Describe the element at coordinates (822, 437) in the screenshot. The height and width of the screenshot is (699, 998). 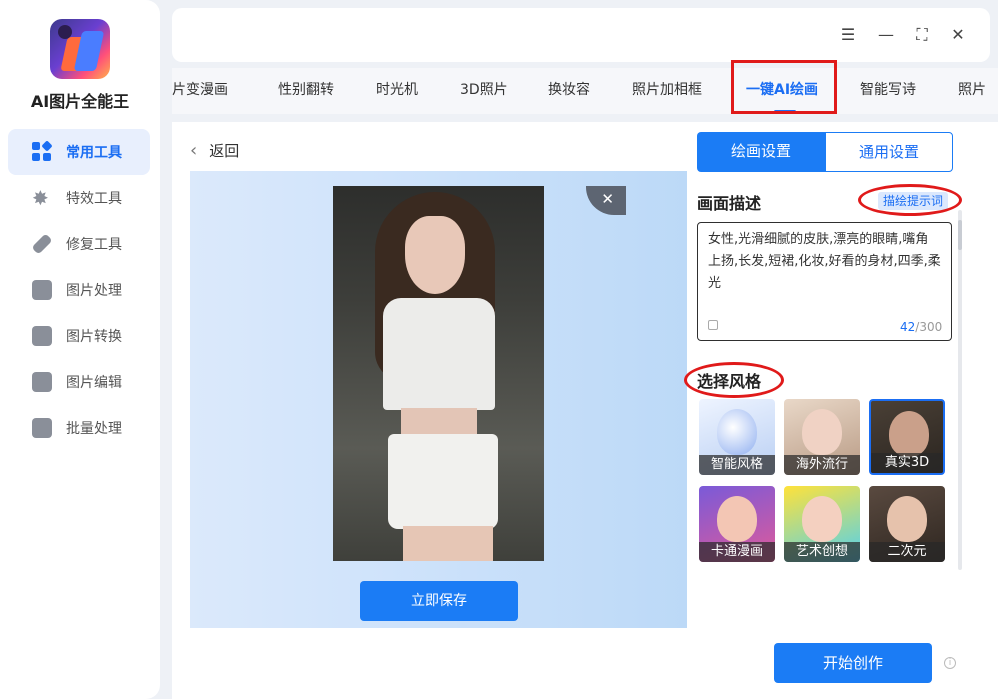
I see `style-card-overseas: 海外流行` at that location.